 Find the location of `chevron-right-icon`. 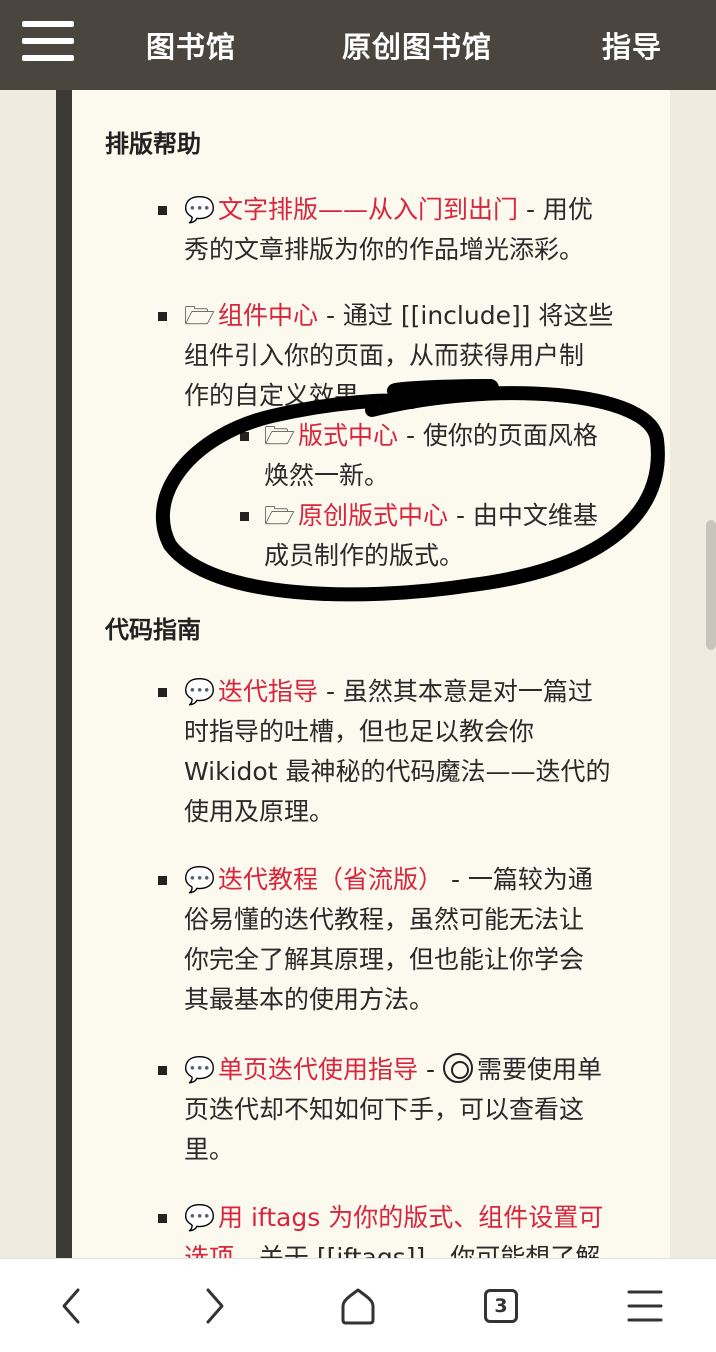

chevron-right-icon is located at coordinates (215, 1306).